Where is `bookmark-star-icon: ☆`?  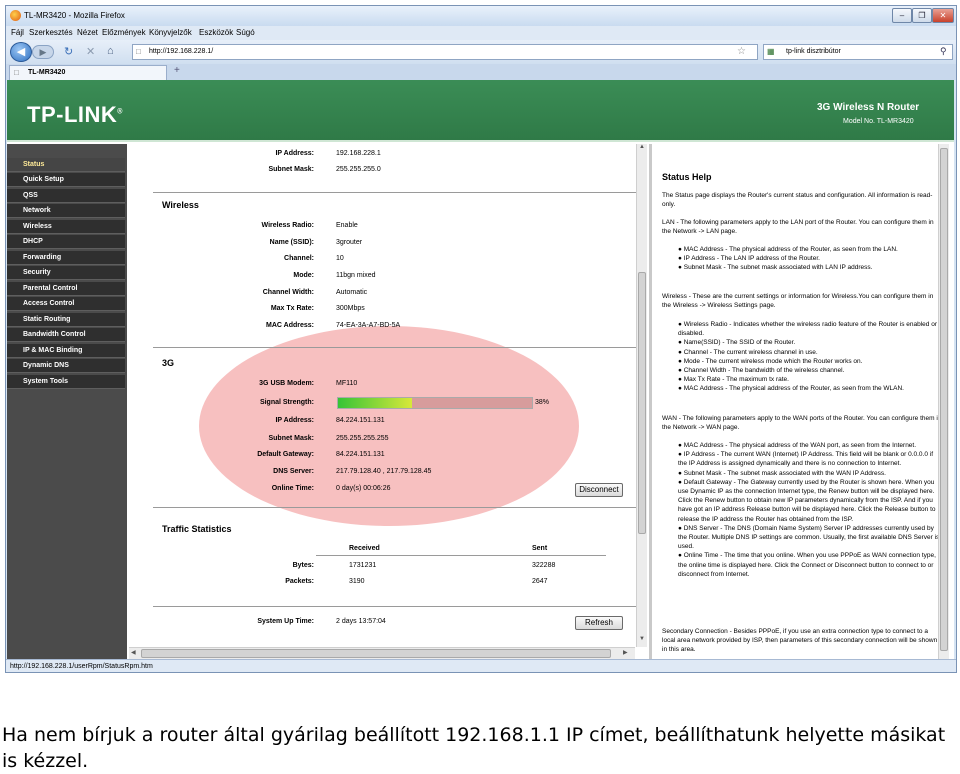
bookmark-star-icon: ☆ is located at coordinates (741, 51).